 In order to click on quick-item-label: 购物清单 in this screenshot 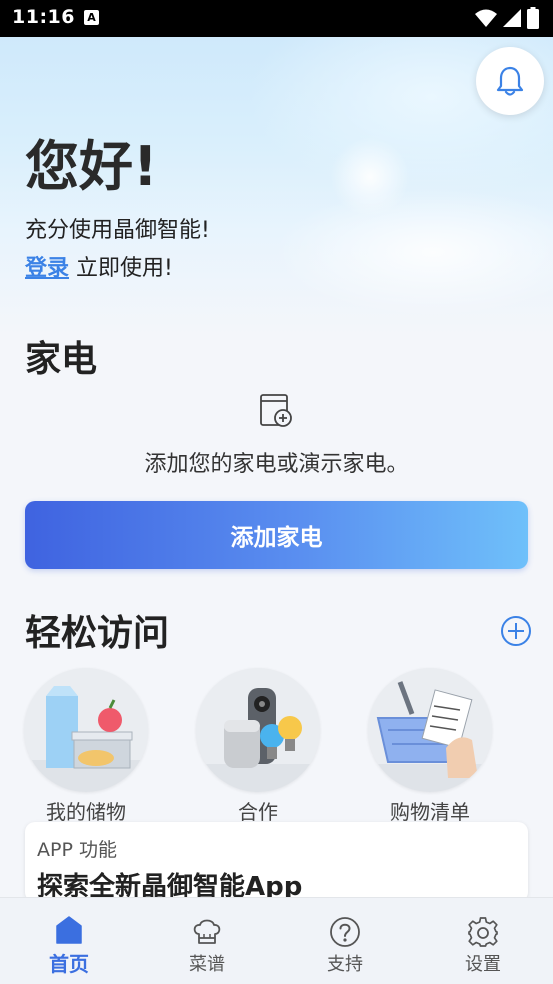, I will do `click(430, 812)`.